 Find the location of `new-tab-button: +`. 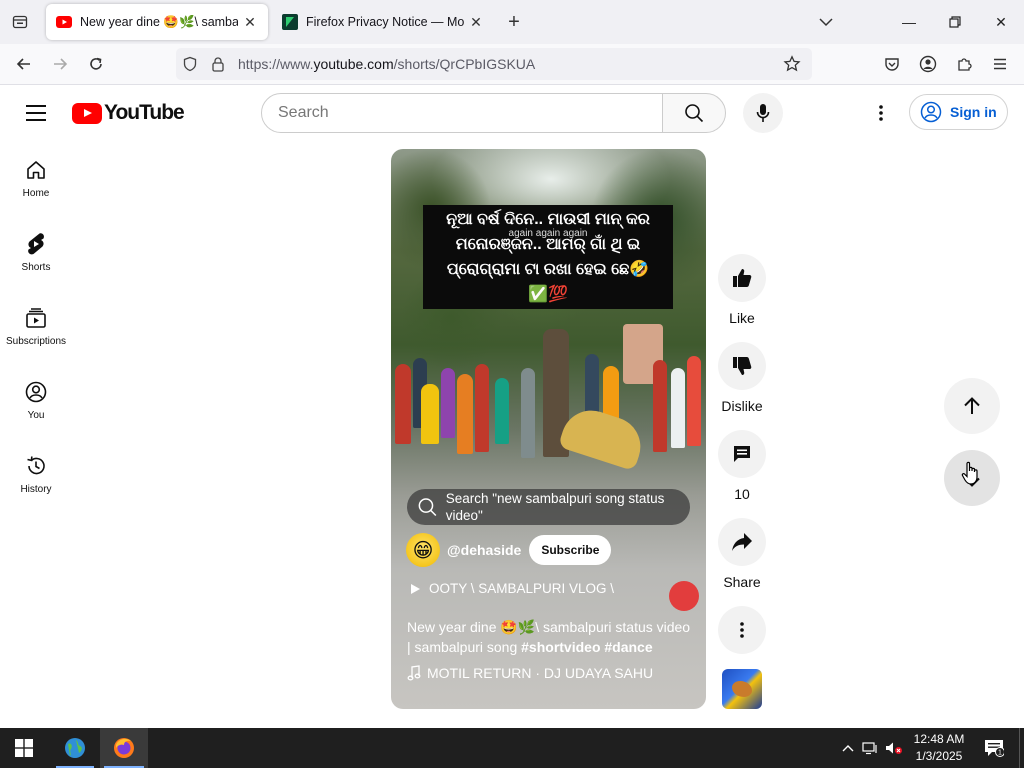

new-tab-button: + is located at coordinates (514, 22).